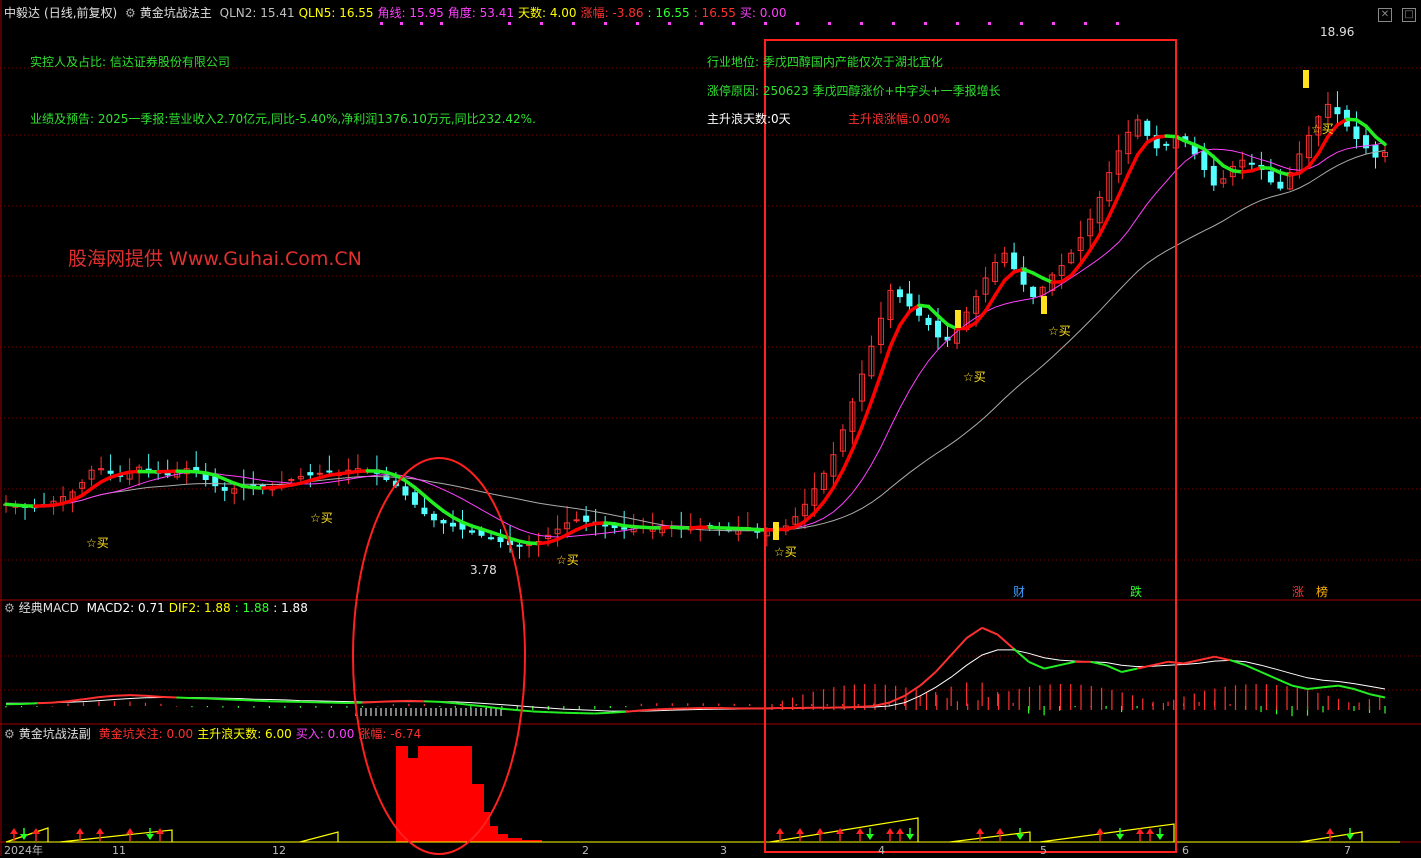 The width and height of the screenshot is (1421, 858). Describe the element at coordinates (547, 13) in the screenshot. I see `main-readout-4: 天数: 4.00` at that location.